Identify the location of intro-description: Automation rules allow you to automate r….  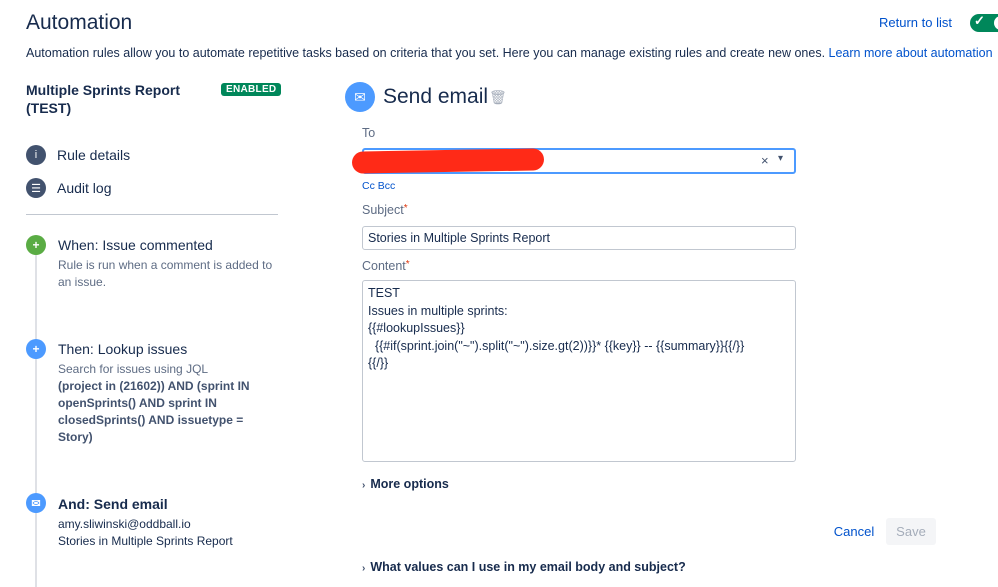
(427, 53).